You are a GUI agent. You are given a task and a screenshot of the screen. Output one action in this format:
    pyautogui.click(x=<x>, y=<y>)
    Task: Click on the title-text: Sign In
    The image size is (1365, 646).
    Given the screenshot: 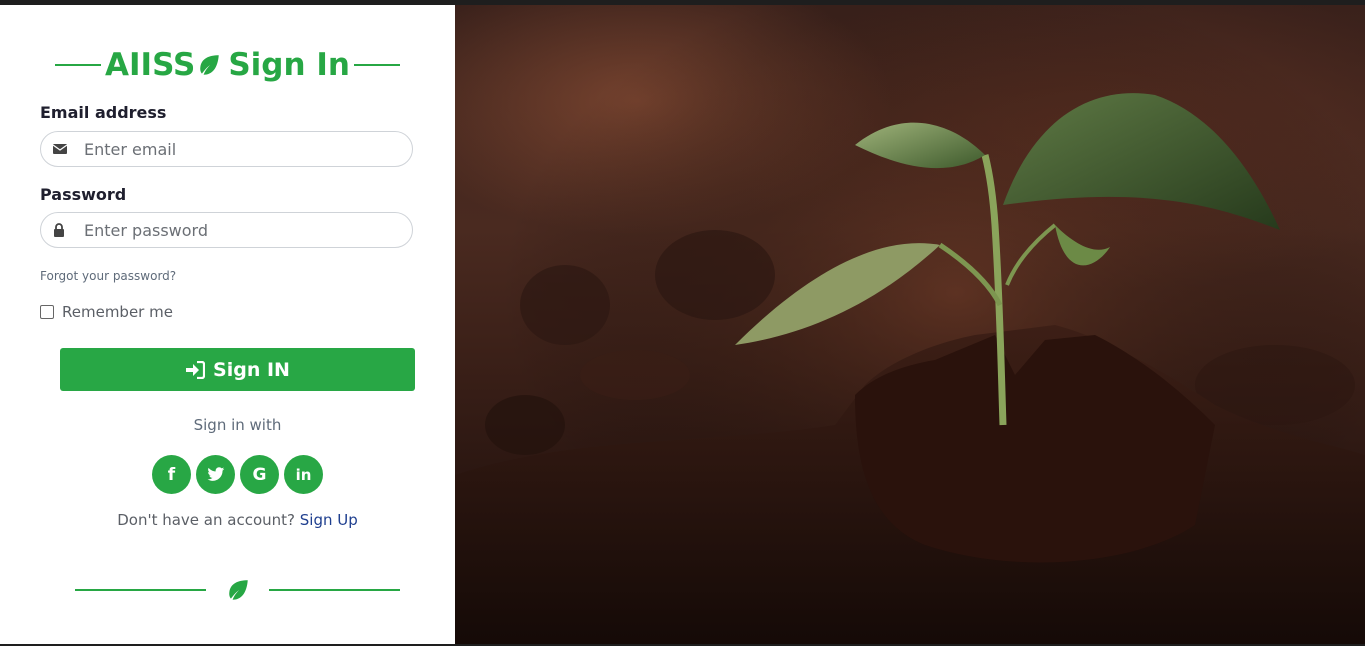 What is the action you would take?
    pyautogui.click(x=289, y=65)
    